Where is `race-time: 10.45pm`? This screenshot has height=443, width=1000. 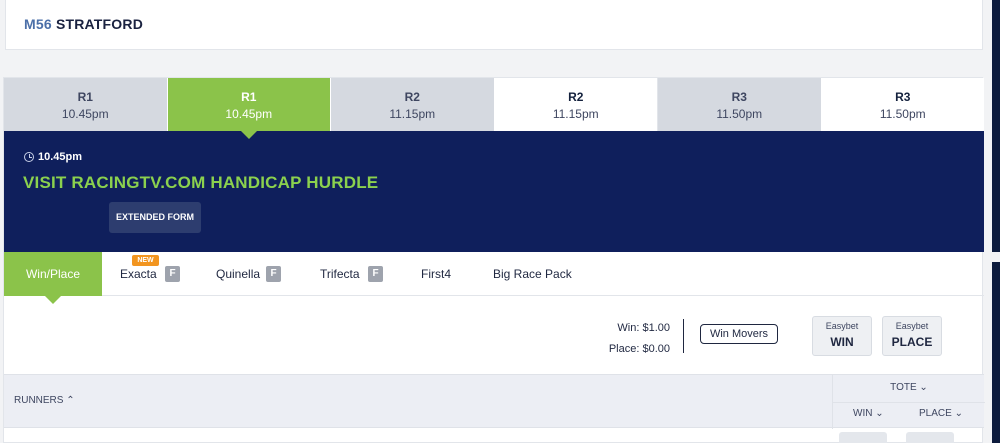 race-time: 10.45pm is located at coordinates (53, 157).